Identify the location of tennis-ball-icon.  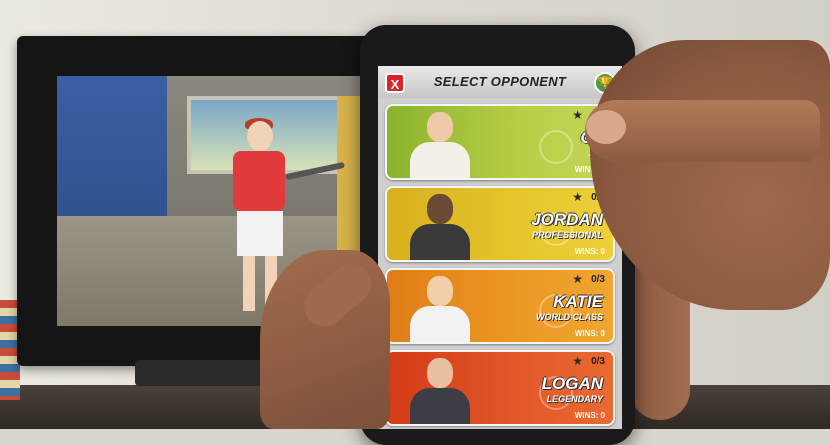
(556, 147).